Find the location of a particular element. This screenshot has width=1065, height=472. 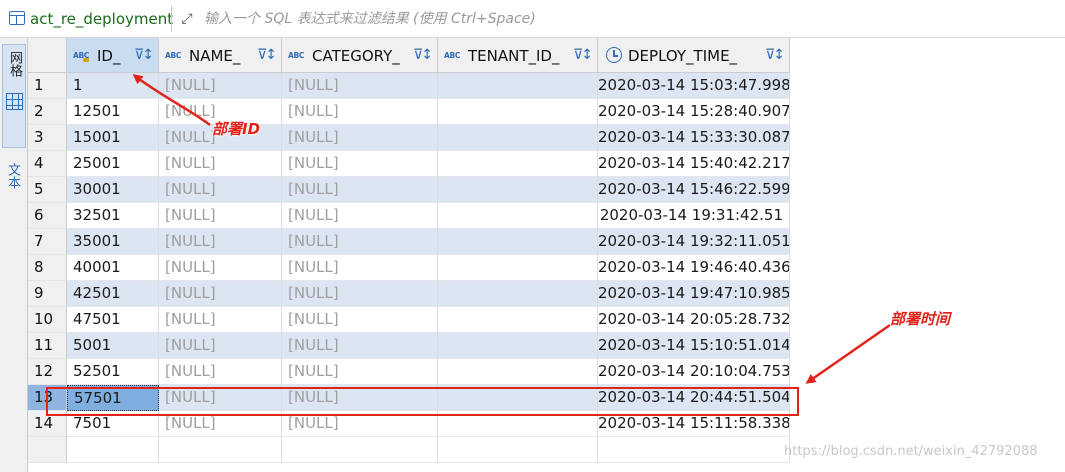

cell-id: 40001 is located at coordinates (113, 268).